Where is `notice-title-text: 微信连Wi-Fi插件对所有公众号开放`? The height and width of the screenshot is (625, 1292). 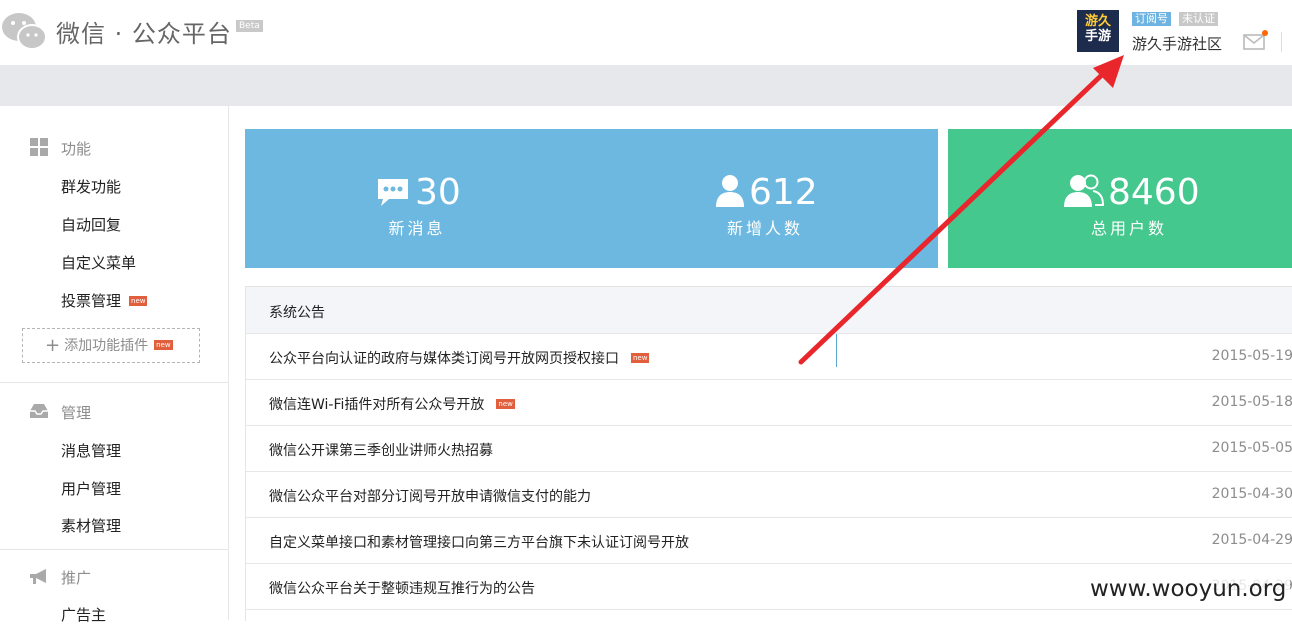 notice-title-text: 微信连Wi-Fi插件对所有公众号开放 is located at coordinates (377, 405).